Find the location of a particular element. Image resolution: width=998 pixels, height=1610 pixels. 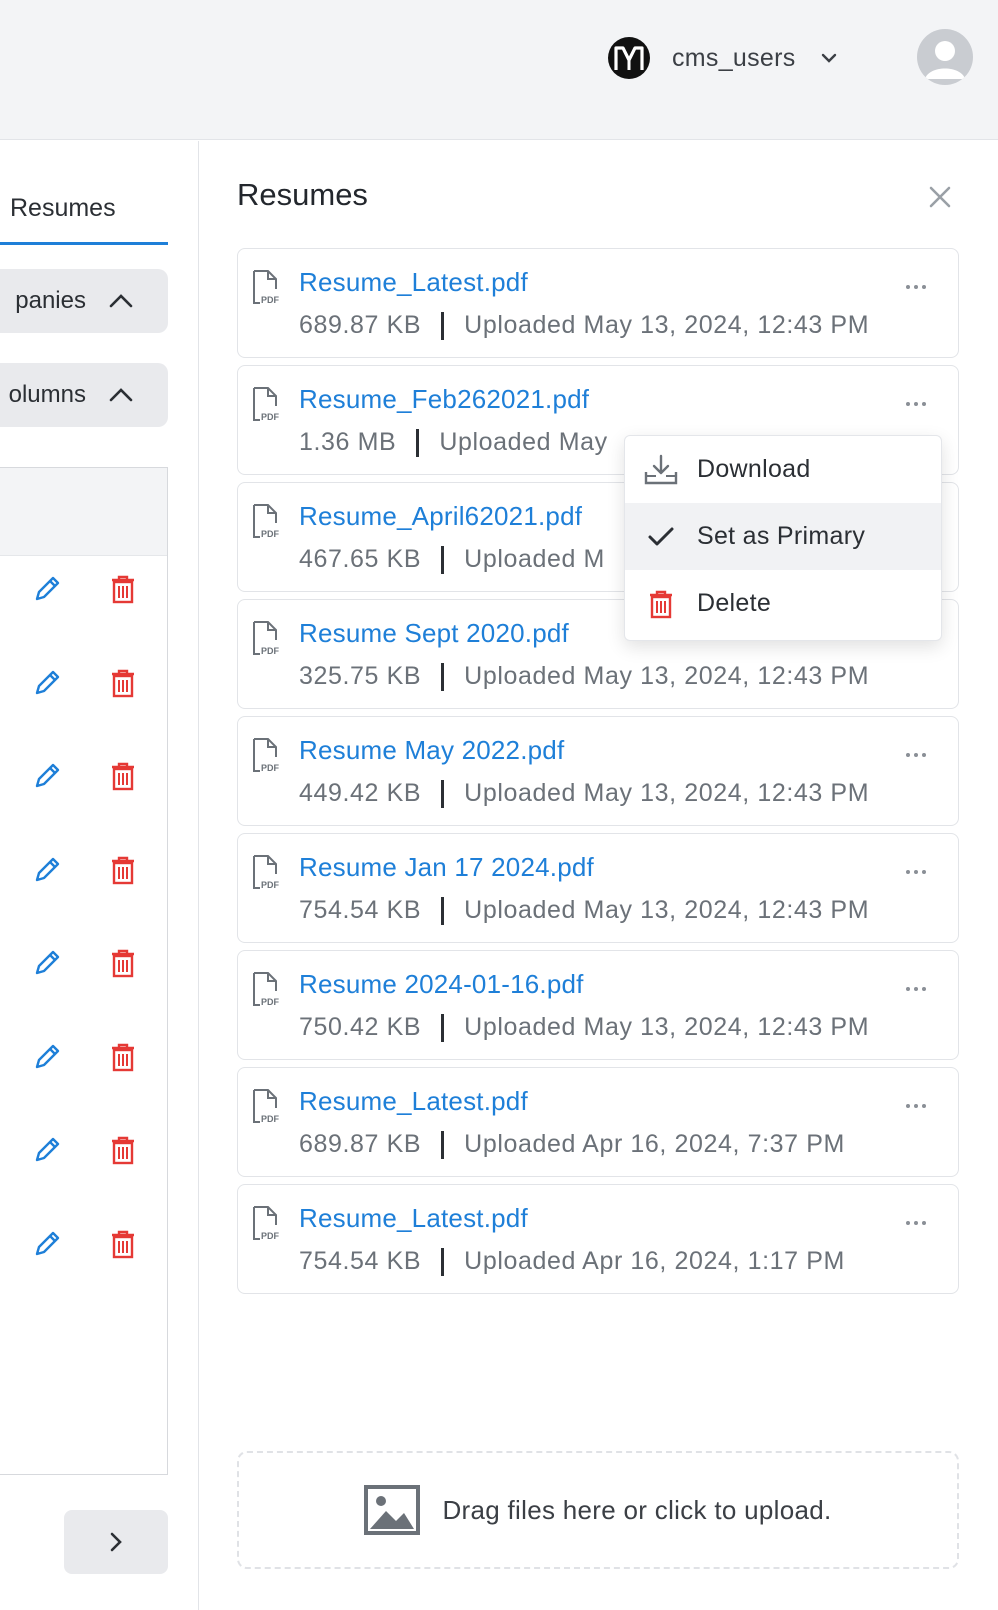

menu-item-delete: Delete is located at coordinates (783, 603).